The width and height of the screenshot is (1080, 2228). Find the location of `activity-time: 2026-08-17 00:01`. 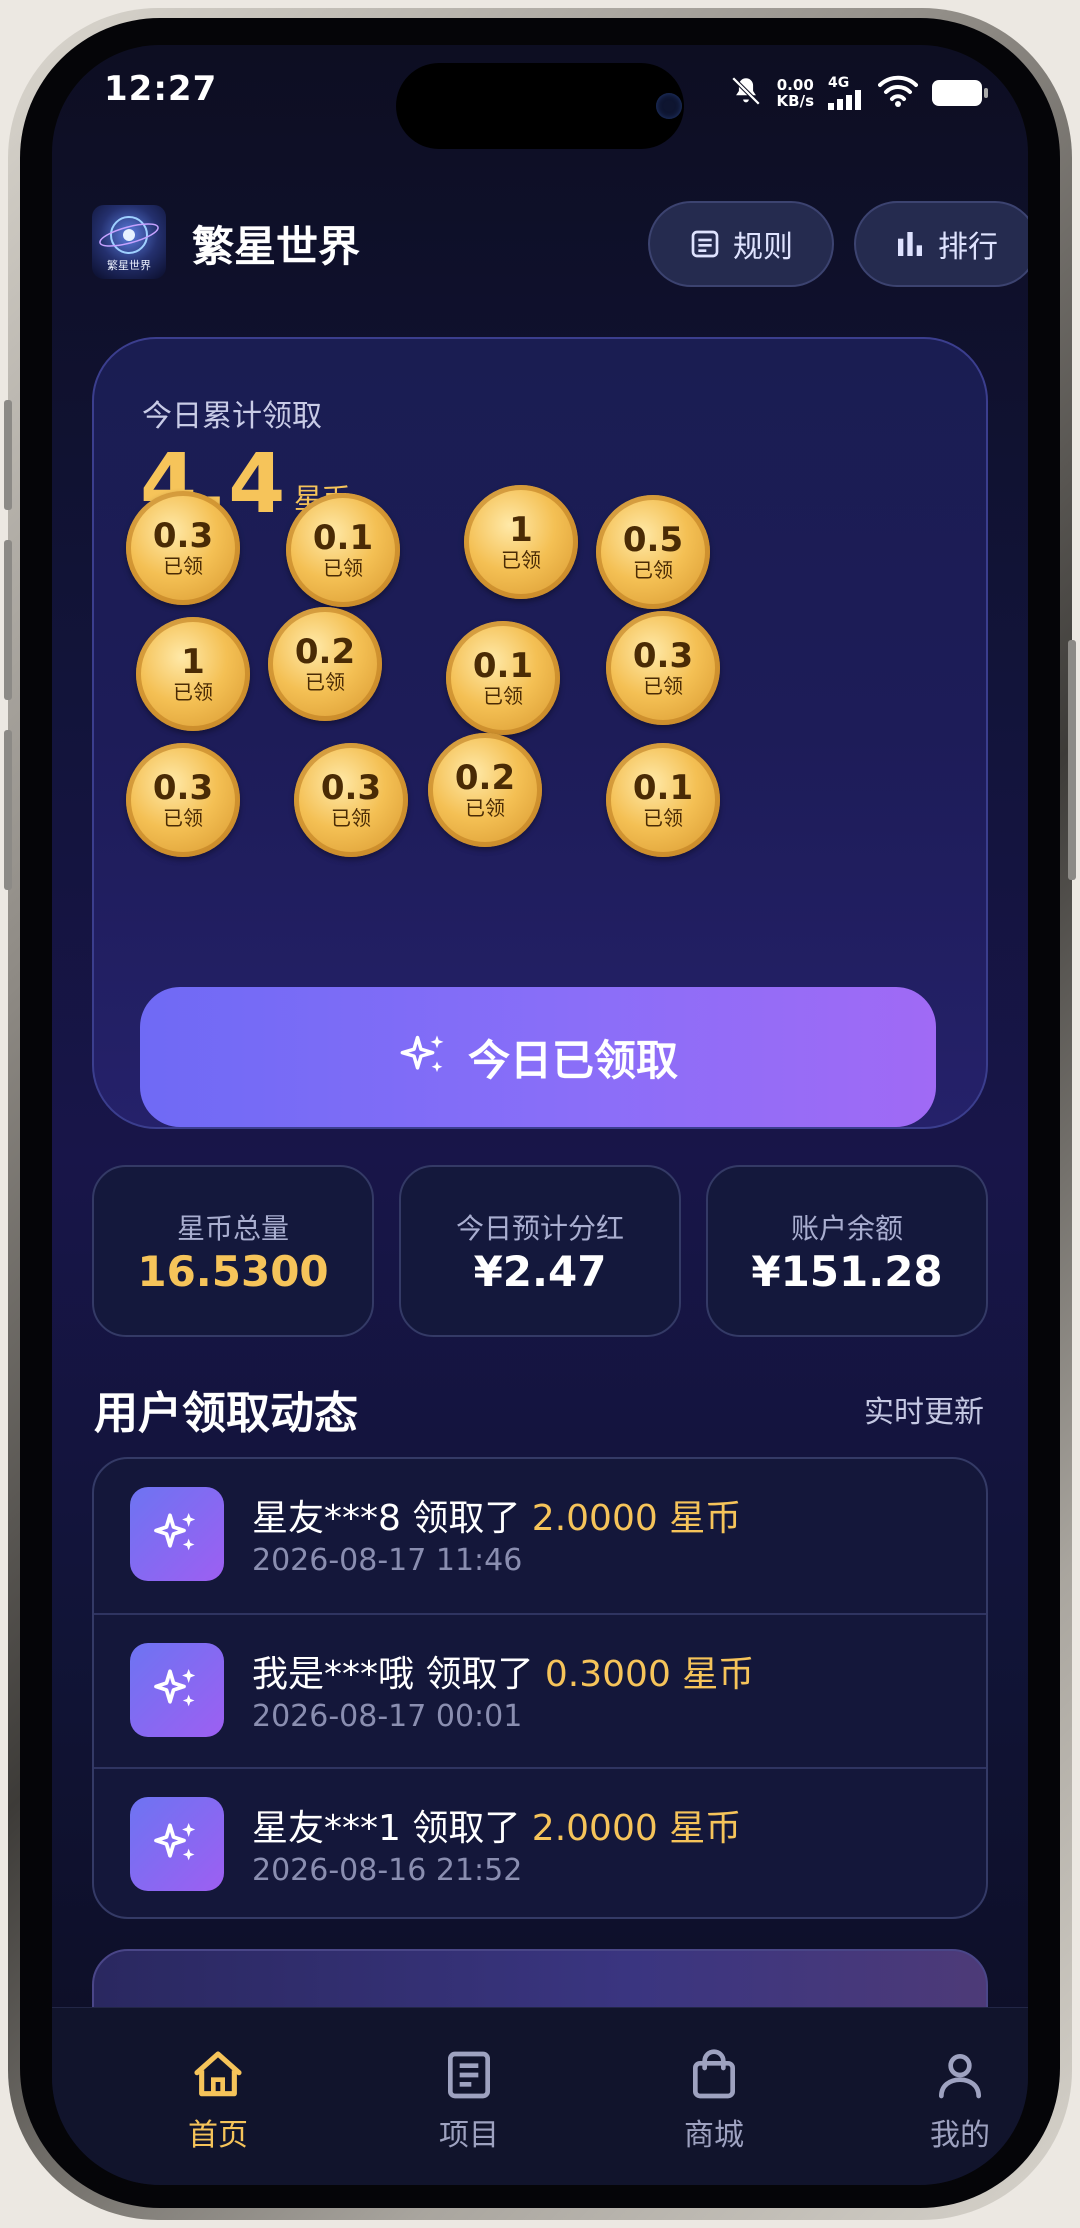

activity-time: 2026-08-17 00:01 is located at coordinates (387, 1716).